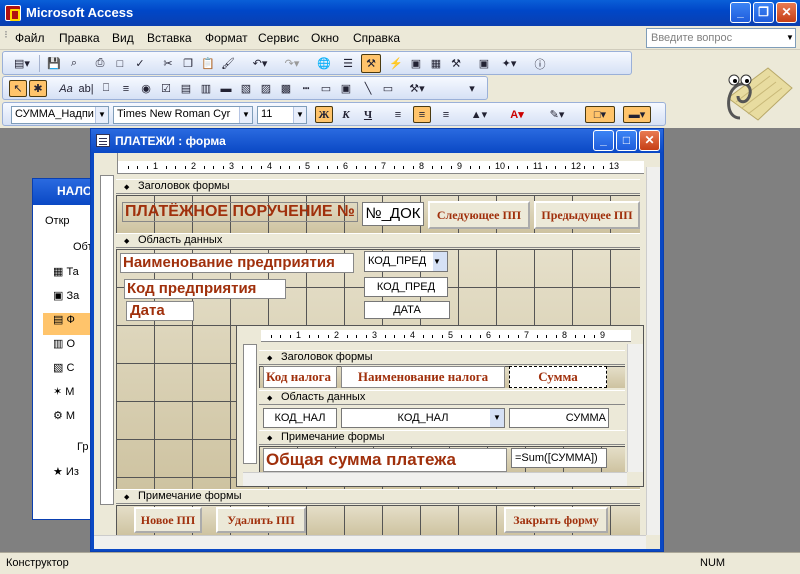 The image size is (800, 574). I want to click on search-icon: ⌕, so click(74, 63).